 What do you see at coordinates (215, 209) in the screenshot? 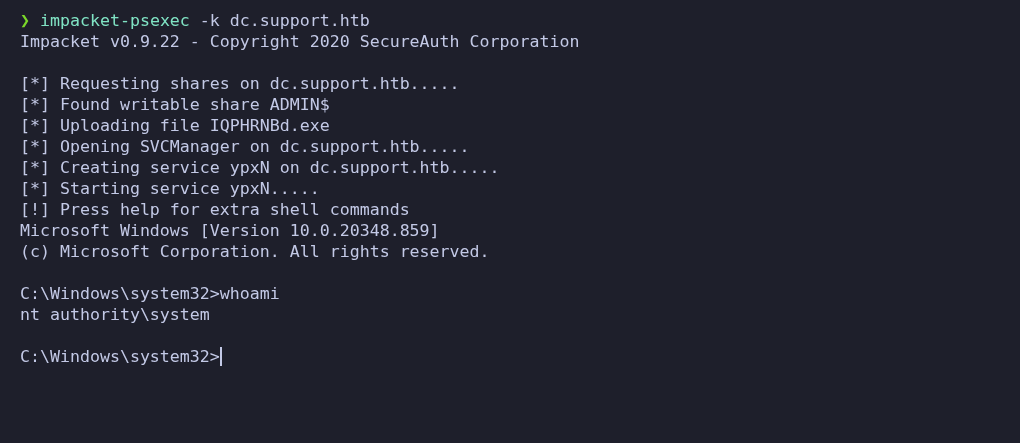
I see `output-line: [!] Press help for extra shell commands` at bounding box center [215, 209].